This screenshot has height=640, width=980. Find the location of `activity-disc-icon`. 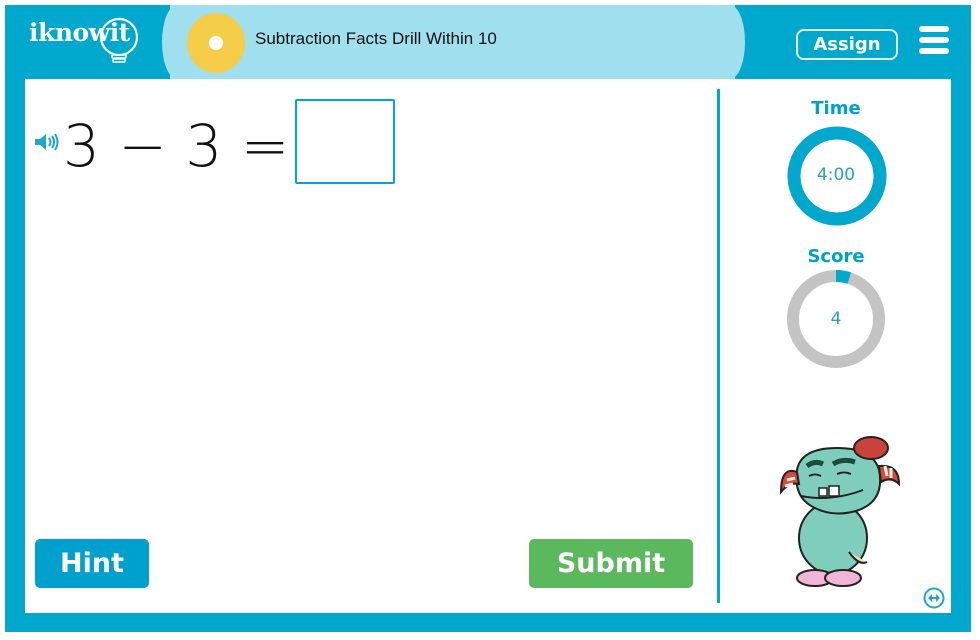

activity-disc-icon is located at coordinates (216, 43).